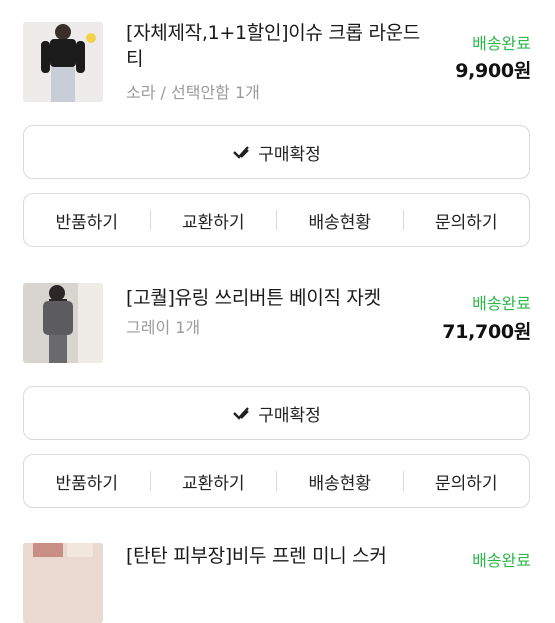  Describe the element at coordinates (163, 327) in the screenshot. I see `product-option: 그레이 1개` at that location.